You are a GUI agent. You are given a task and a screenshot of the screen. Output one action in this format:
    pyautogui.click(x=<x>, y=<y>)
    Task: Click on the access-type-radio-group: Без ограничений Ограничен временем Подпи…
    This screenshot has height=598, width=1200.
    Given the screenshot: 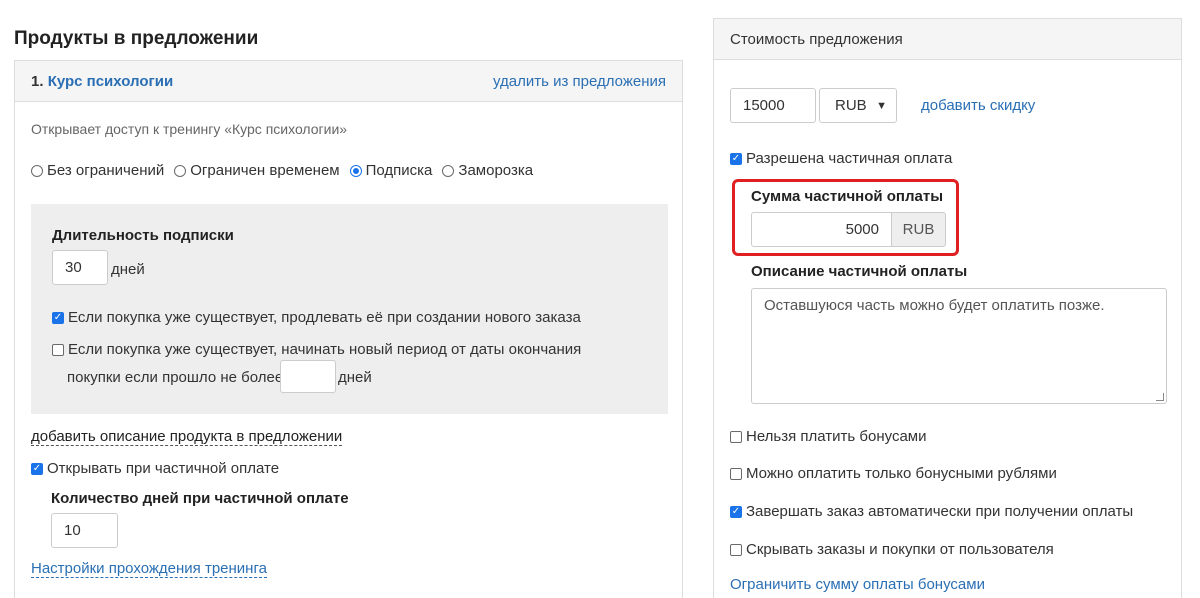 What is the action you would take?
    pyautogui.click(x=287, y=170)
    